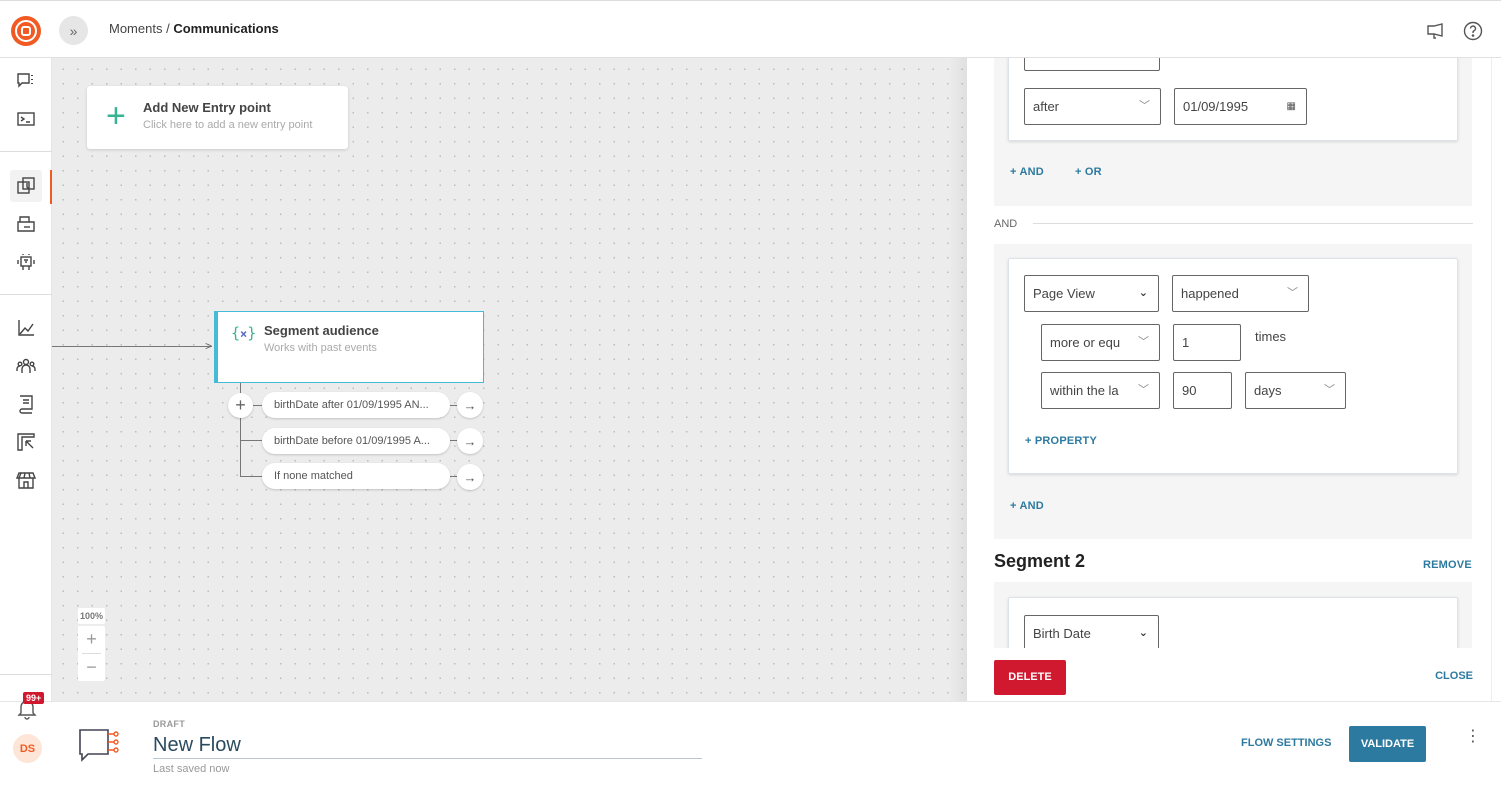 This screenshot has height=785, width=1501. Describe the element at coordinates (356, 476) in the screenshot. I see `branch-item: If none matched` at that location.